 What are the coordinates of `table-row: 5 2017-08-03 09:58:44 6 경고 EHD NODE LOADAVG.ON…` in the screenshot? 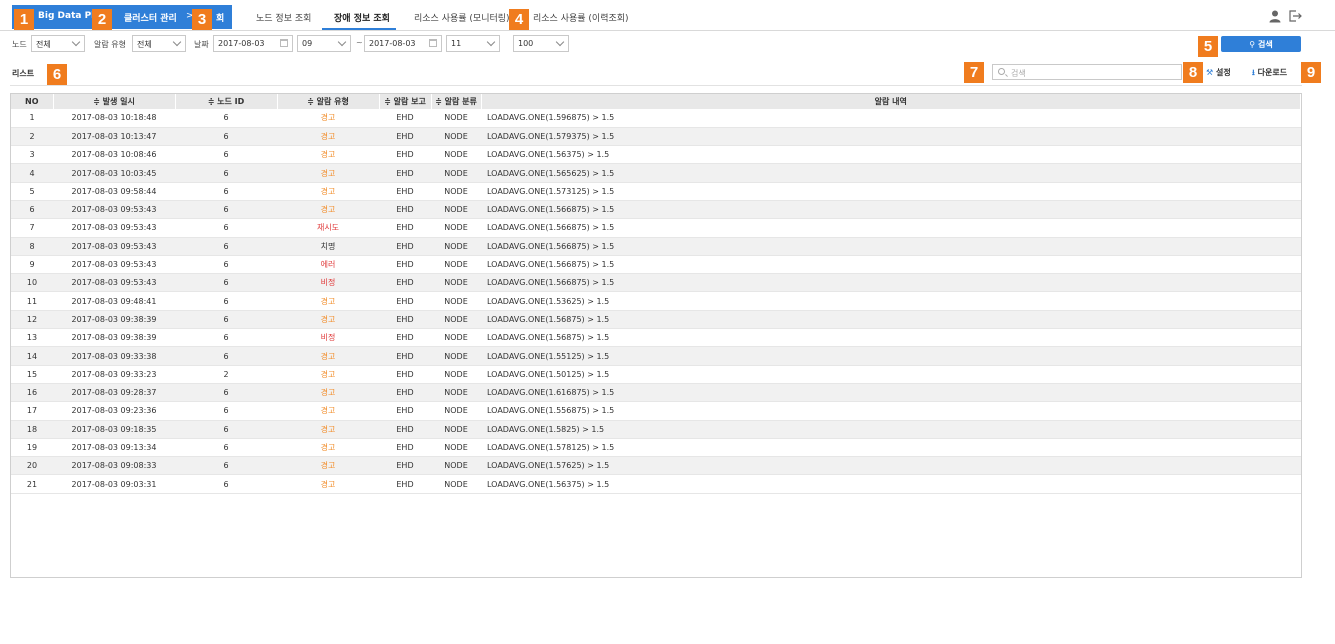 It's located at (656, 191).